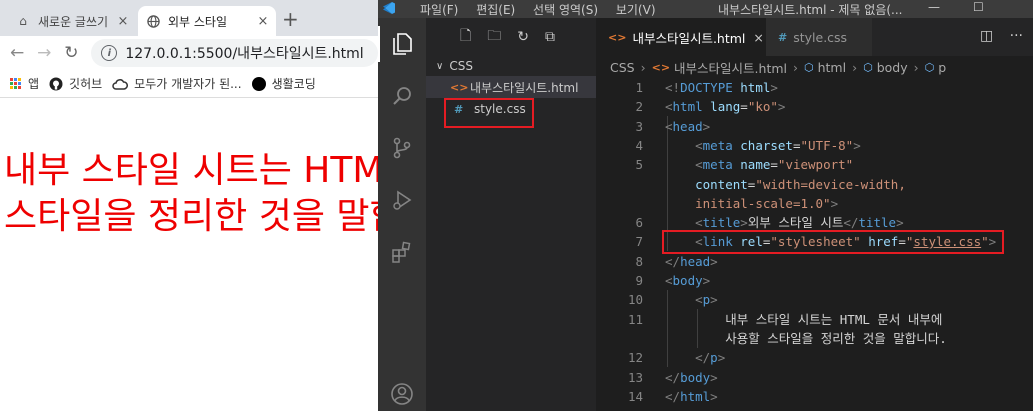 The image size is (1033, 411). What do you see at coordinates (691, 377) in the screenshot?
I see `code-content: </body>` at bounding box center [691, 377].